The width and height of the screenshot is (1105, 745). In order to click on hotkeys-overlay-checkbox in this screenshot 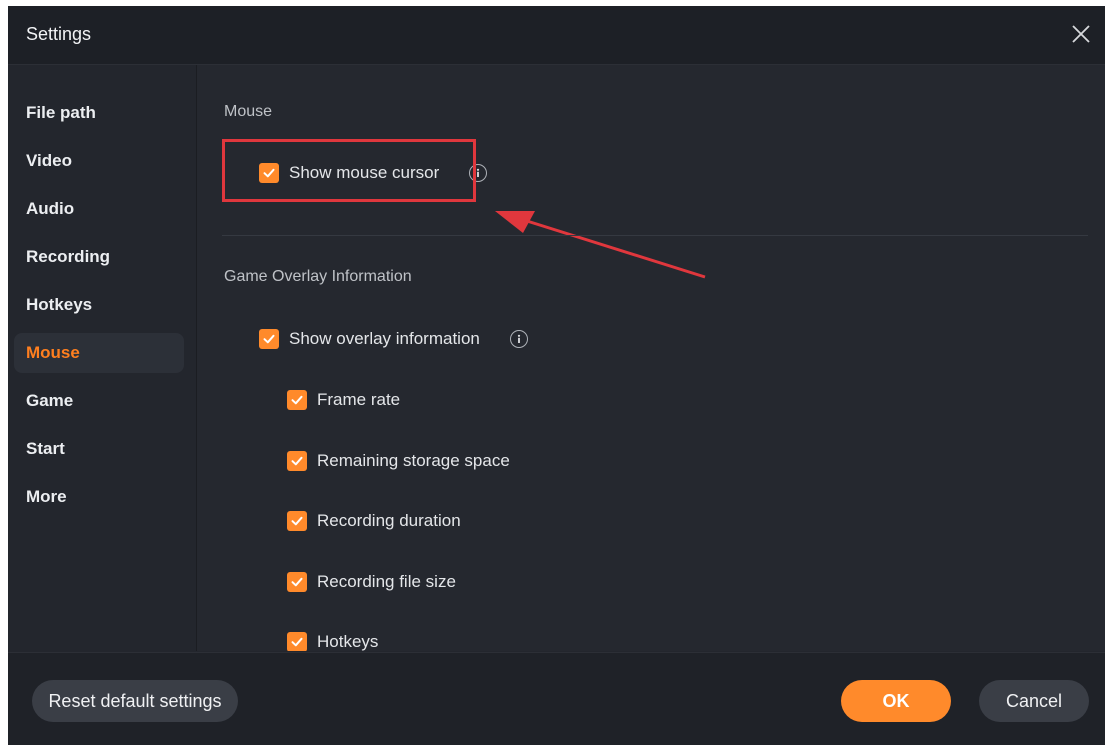, I will do `click(297, 641)`.